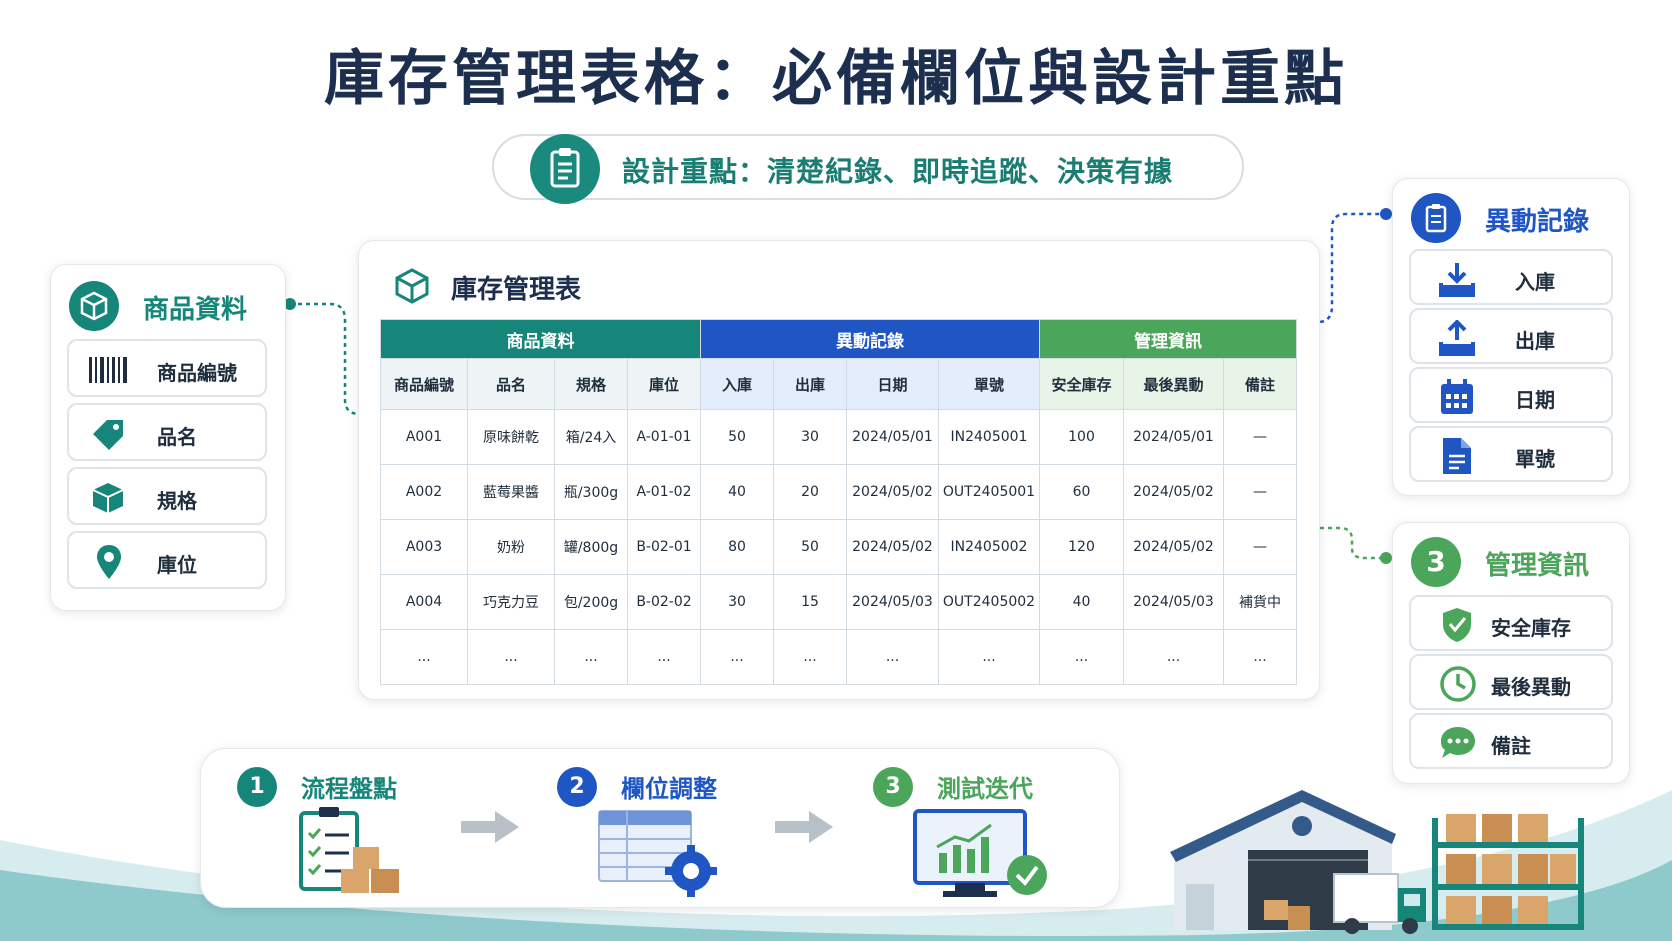 This screenshot has width=1672, height=941. I want to click on table-cell: A003, so click(424, 547).